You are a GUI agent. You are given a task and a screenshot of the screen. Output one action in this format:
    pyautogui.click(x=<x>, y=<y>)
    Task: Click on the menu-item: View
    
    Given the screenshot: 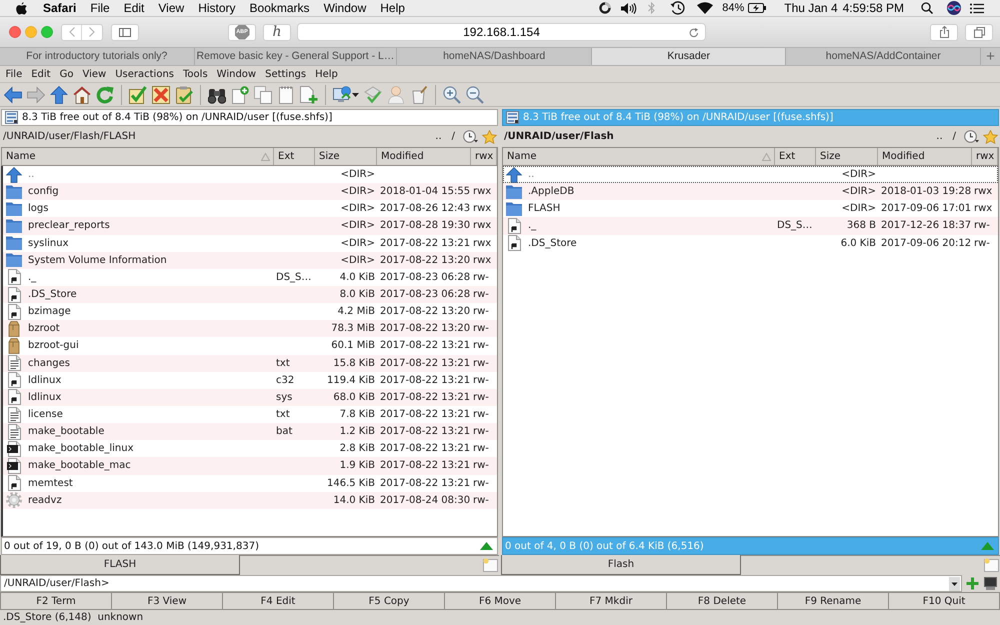 What is the action you would take?
    pyautogui.click(x=171, y=8)
    